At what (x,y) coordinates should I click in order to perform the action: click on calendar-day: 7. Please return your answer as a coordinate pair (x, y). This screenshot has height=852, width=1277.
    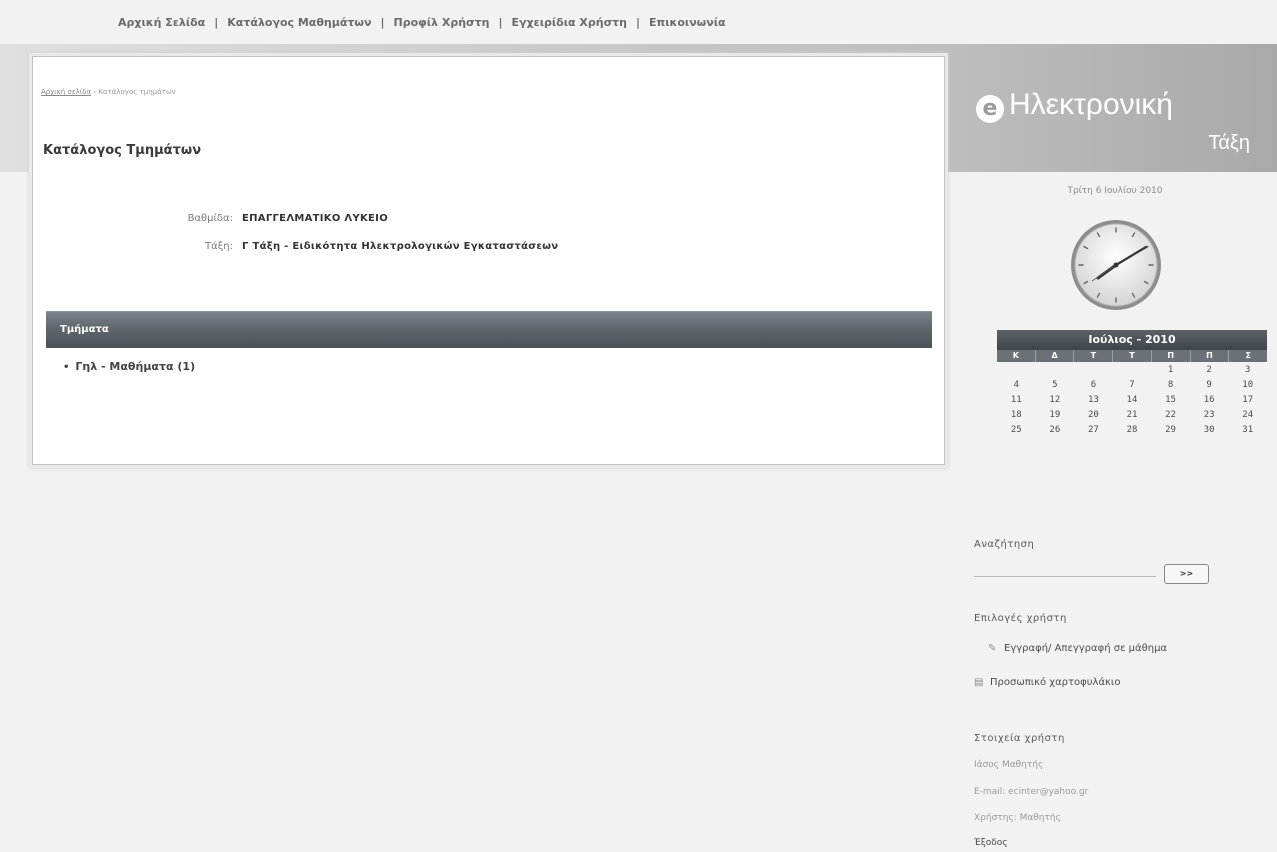
    Looking at the image, I should click on (1132, 385).